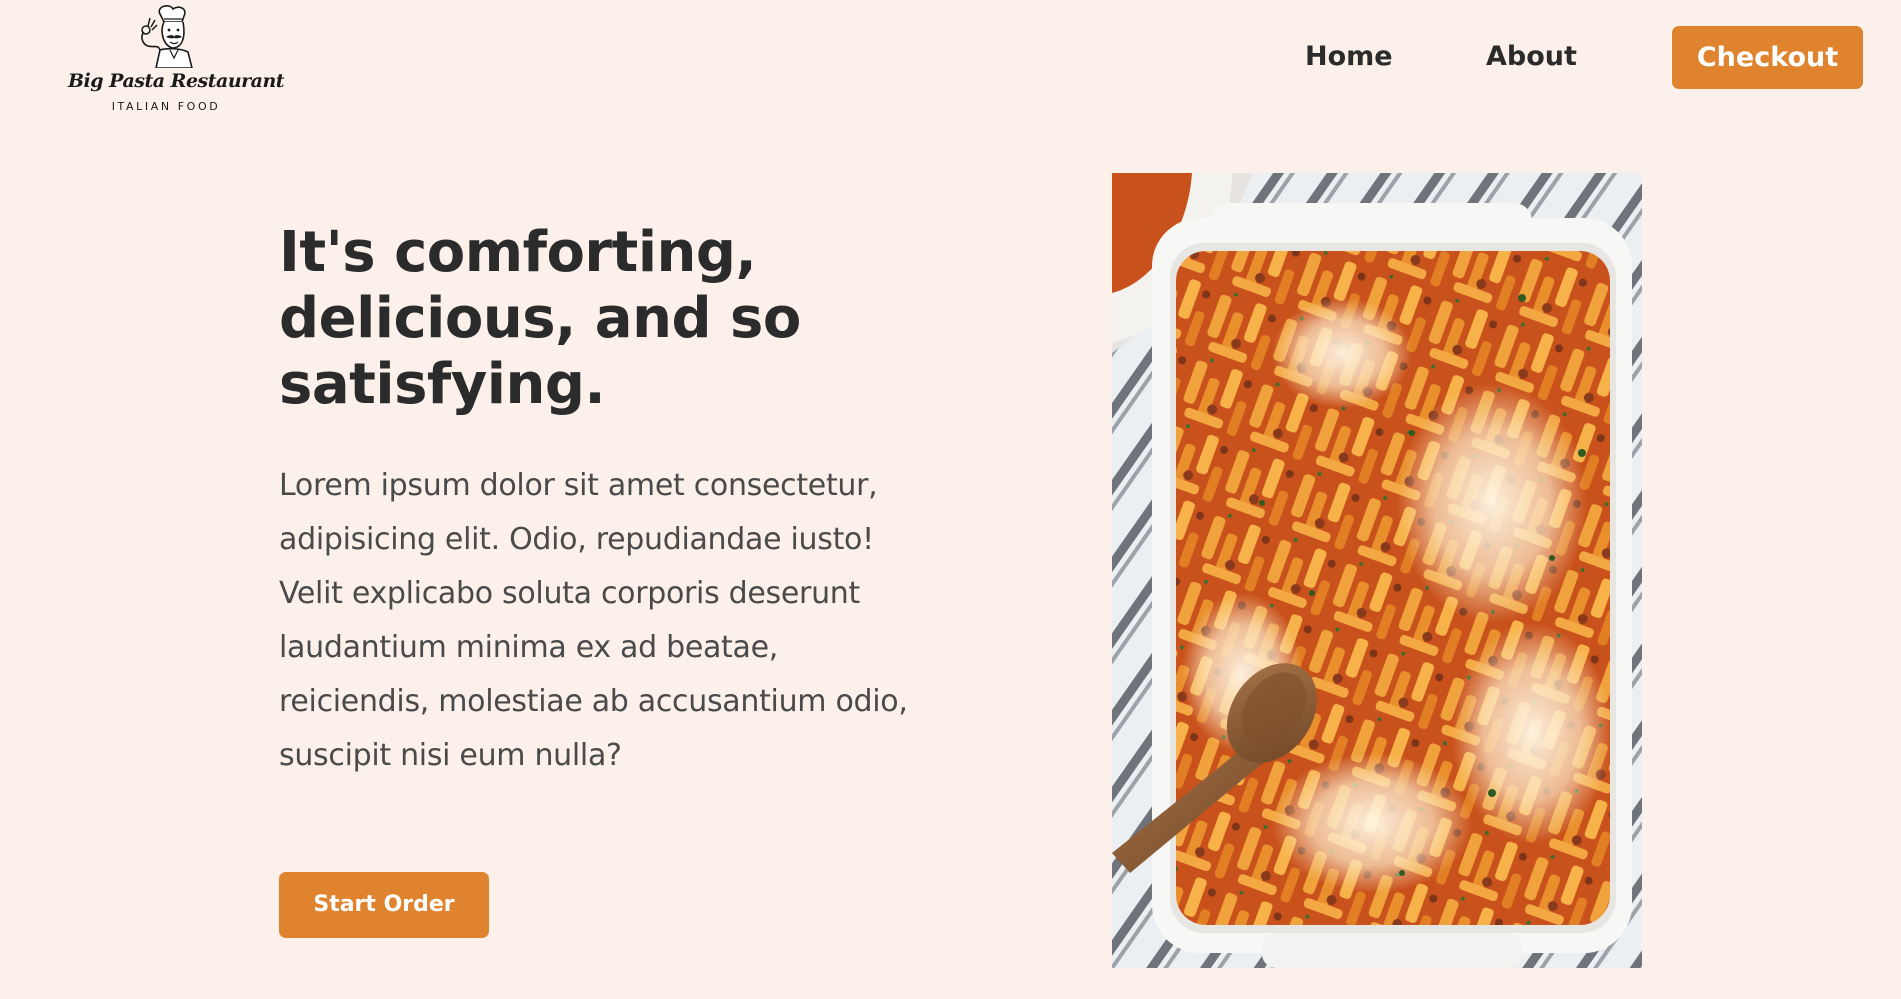  I want to click on start-order-button: Start Order, so click(384, 905).